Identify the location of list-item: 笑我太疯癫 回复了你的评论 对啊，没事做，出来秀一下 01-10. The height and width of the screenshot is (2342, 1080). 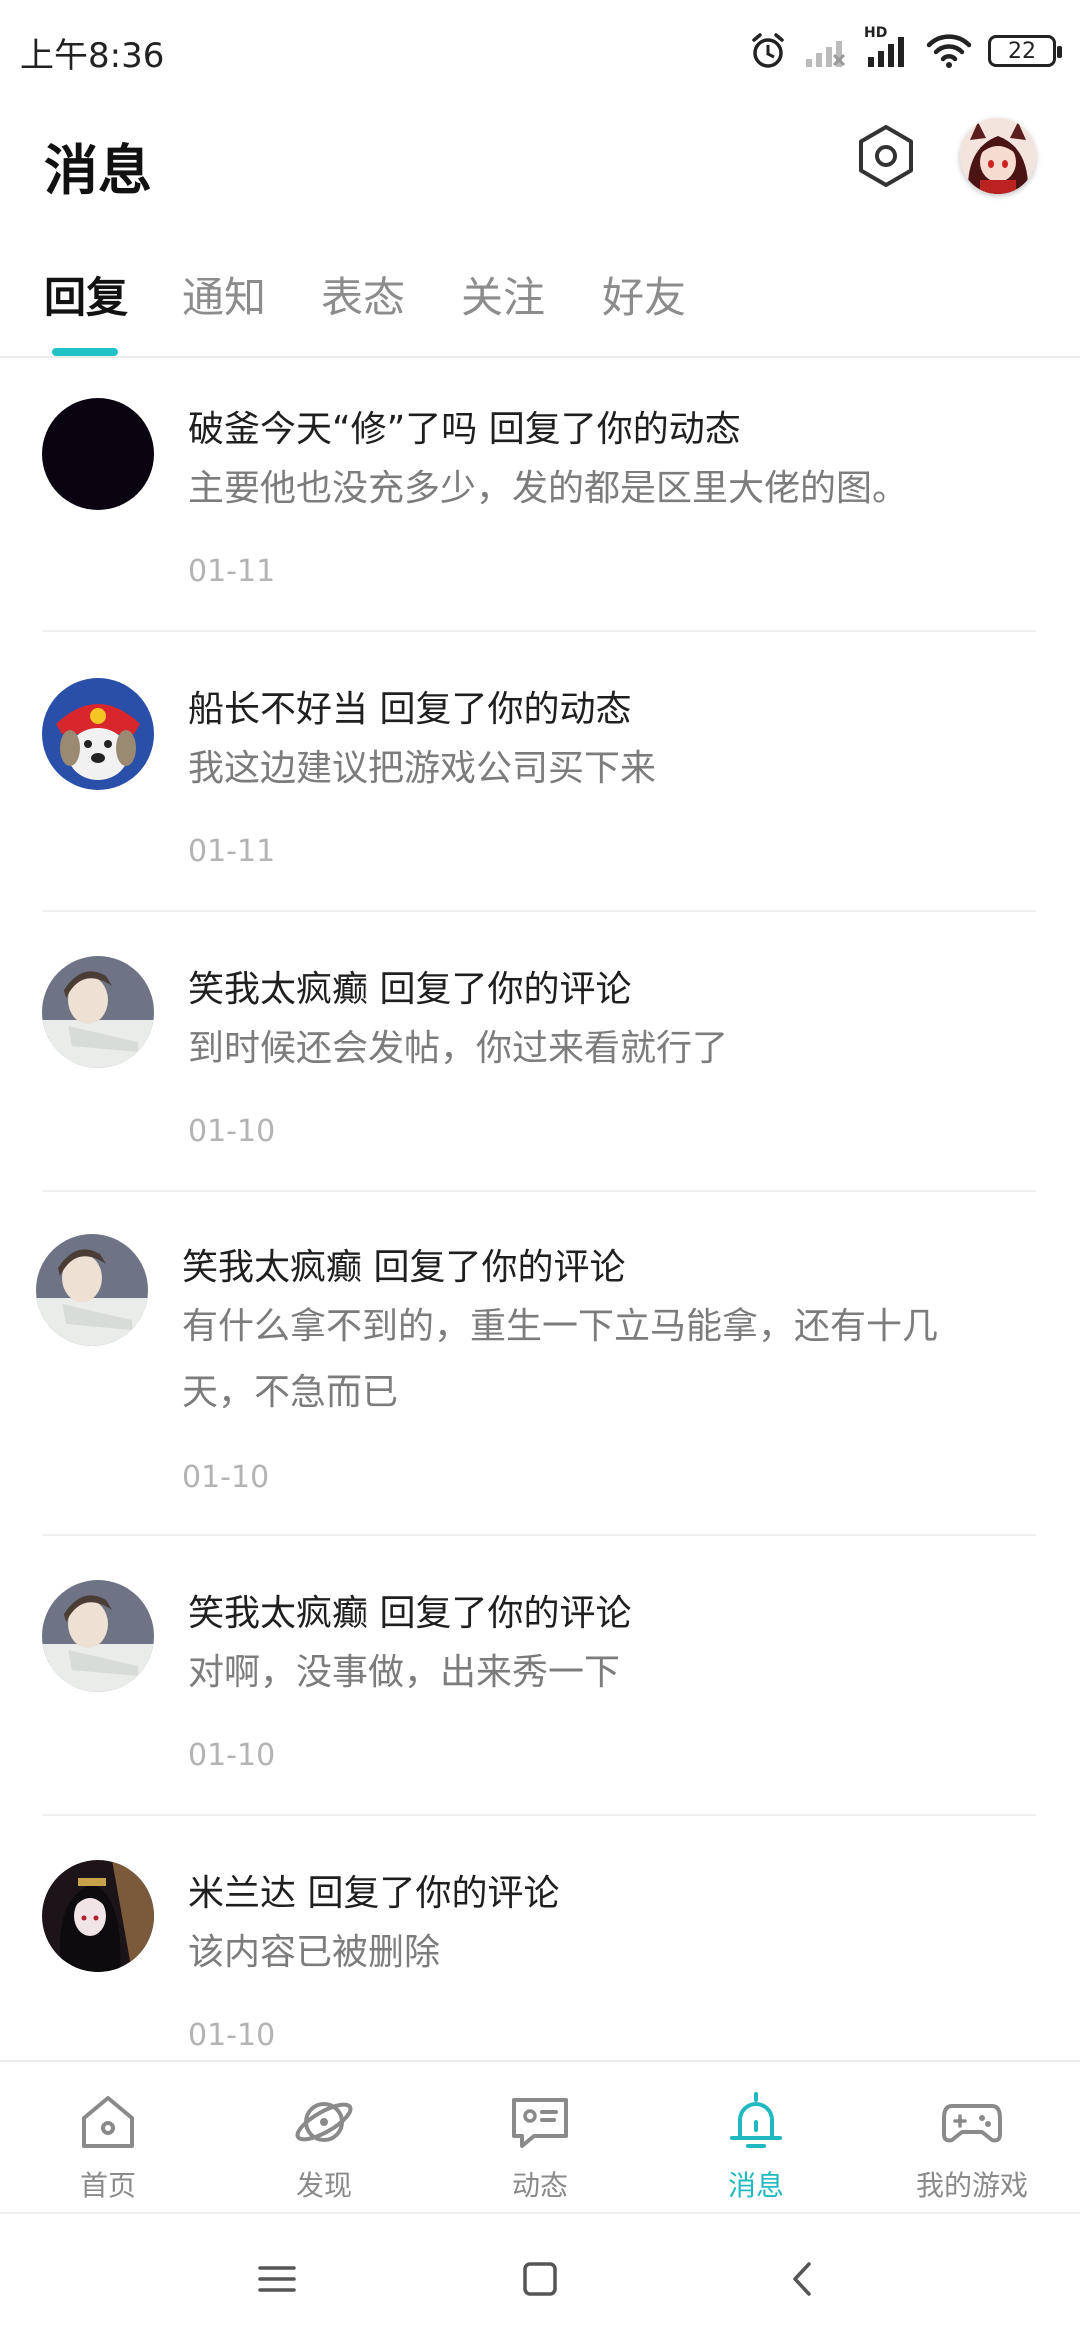
(539, 1678).